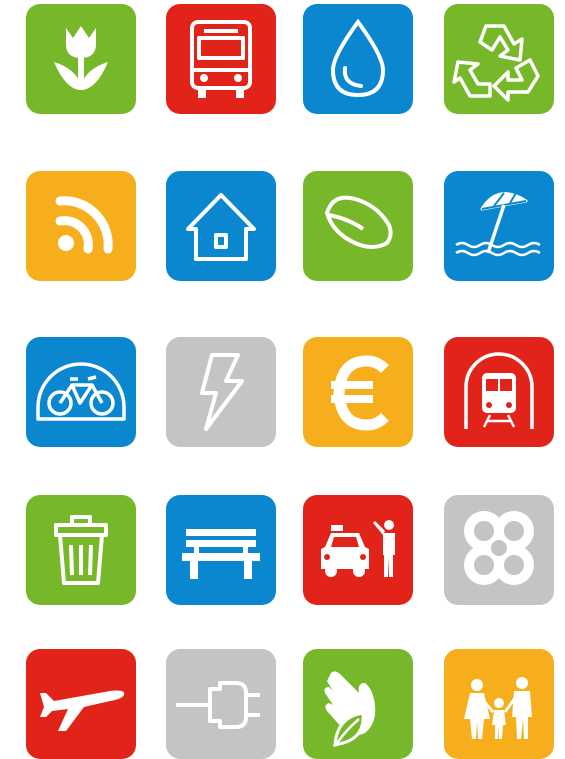 Image resolution: width=565 pixels, height=759 pixels. Describe the element at coordinates (221, 392) in the screenshot. I see `lightning-icon` at that location.